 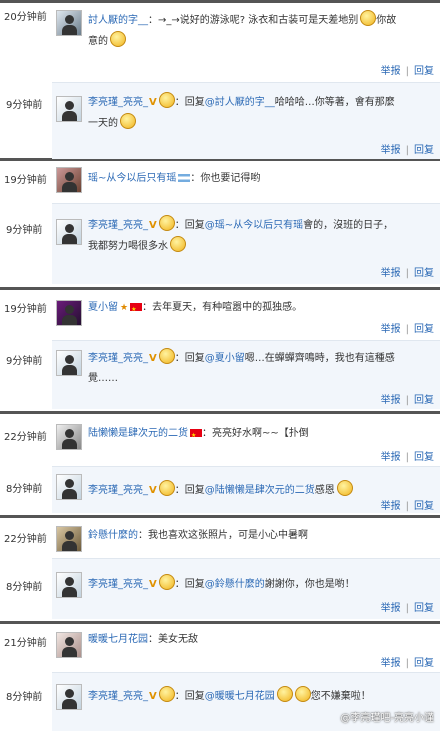 What do you see at coordinates (113, 535) in the screenshot?
I see `comment-user-link: 鈴懸什麼的` at bounding box center [113, 535].